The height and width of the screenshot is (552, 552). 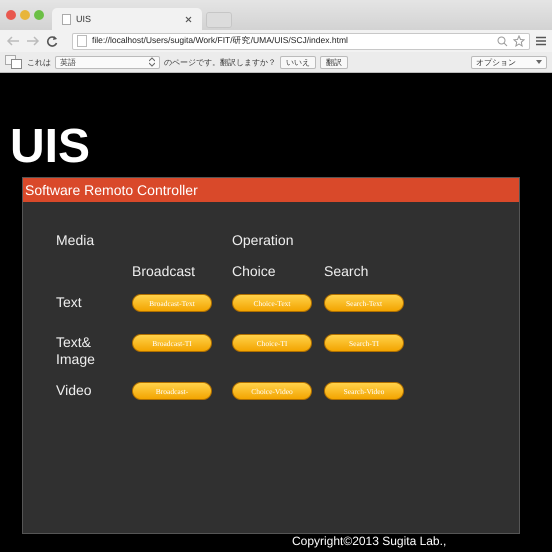 I want to click on operation-heading: Operation, so click(x=263, y=240).